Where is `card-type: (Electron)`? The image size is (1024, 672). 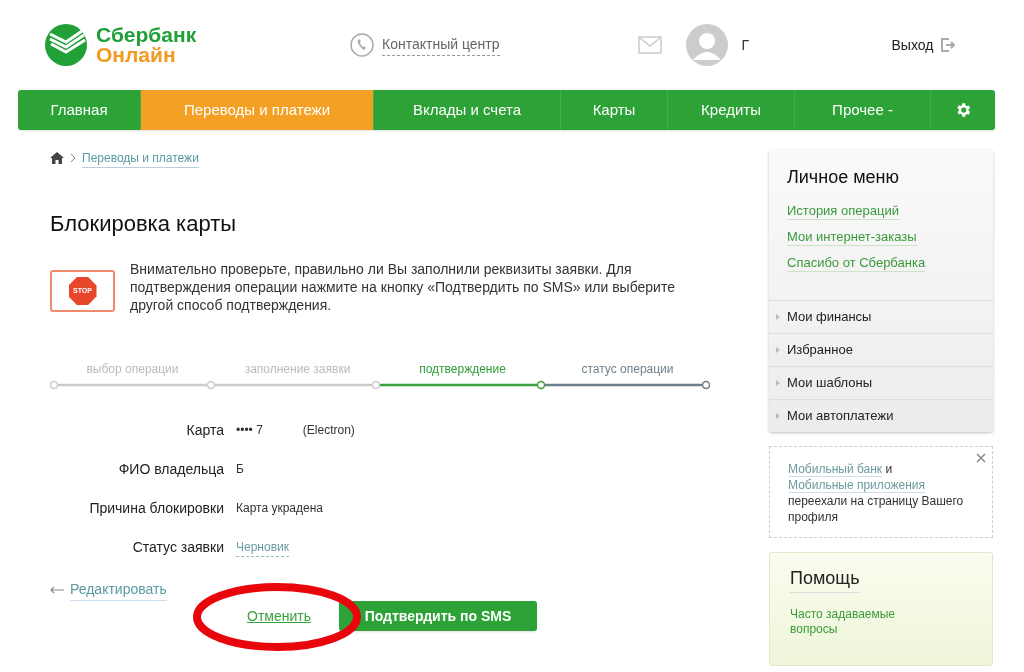 card-type: (Electron) is located at coordinates (328, 430).